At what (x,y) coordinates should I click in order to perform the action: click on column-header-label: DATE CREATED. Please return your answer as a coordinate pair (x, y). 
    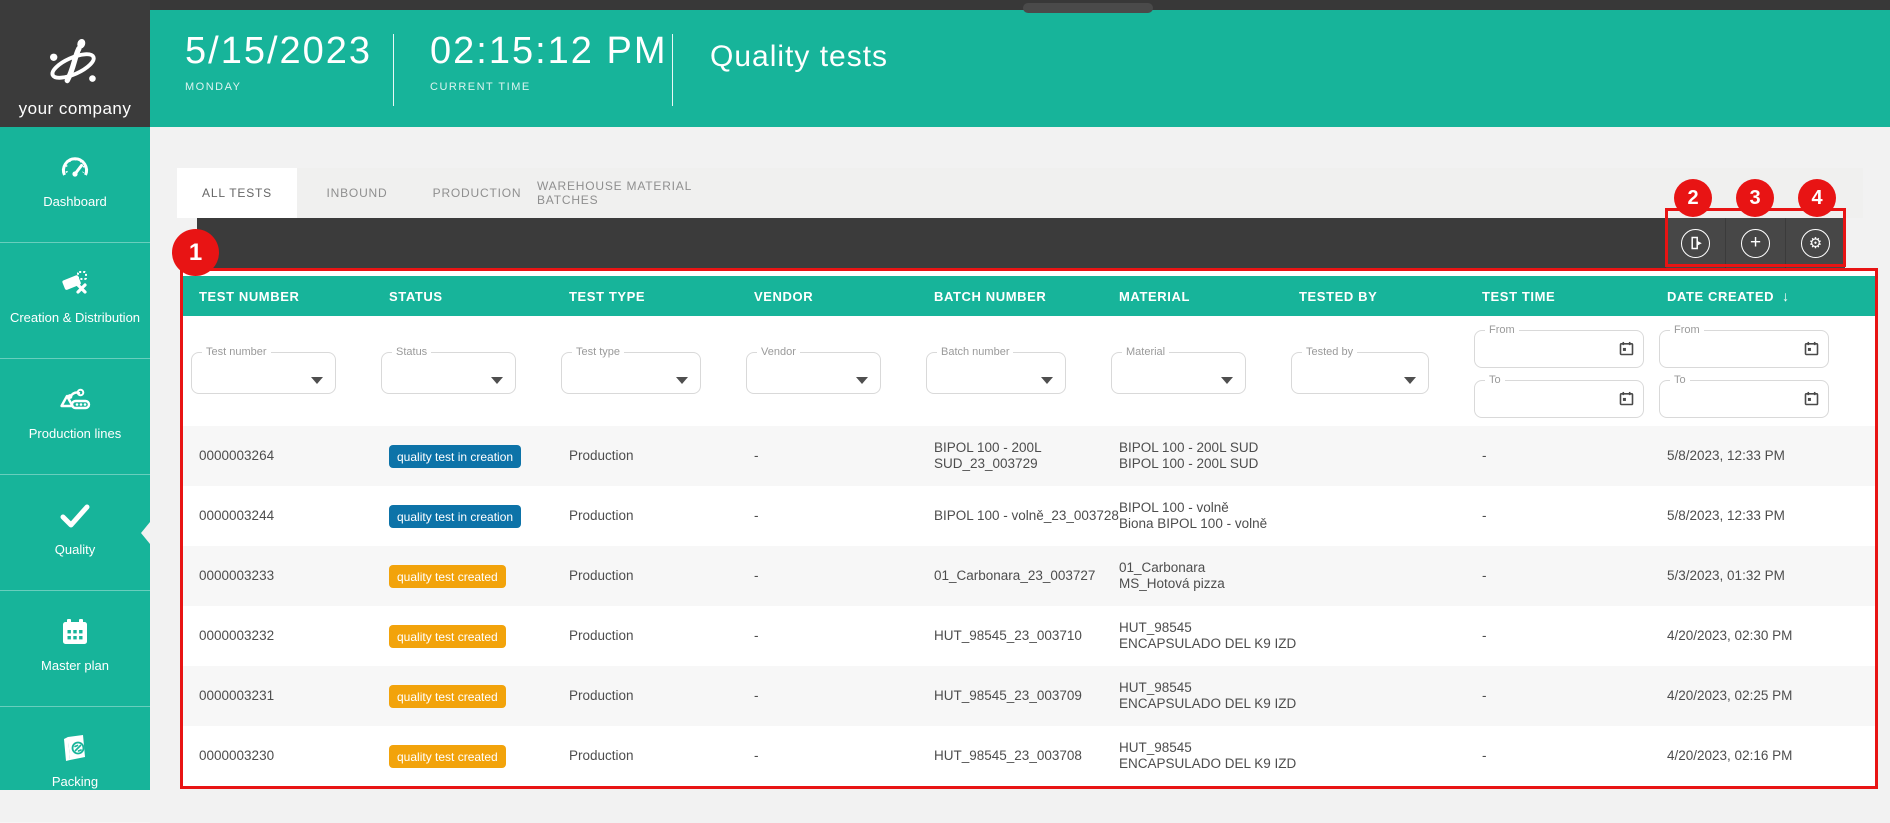
    Looking at the image, I should click on (1721, 296).